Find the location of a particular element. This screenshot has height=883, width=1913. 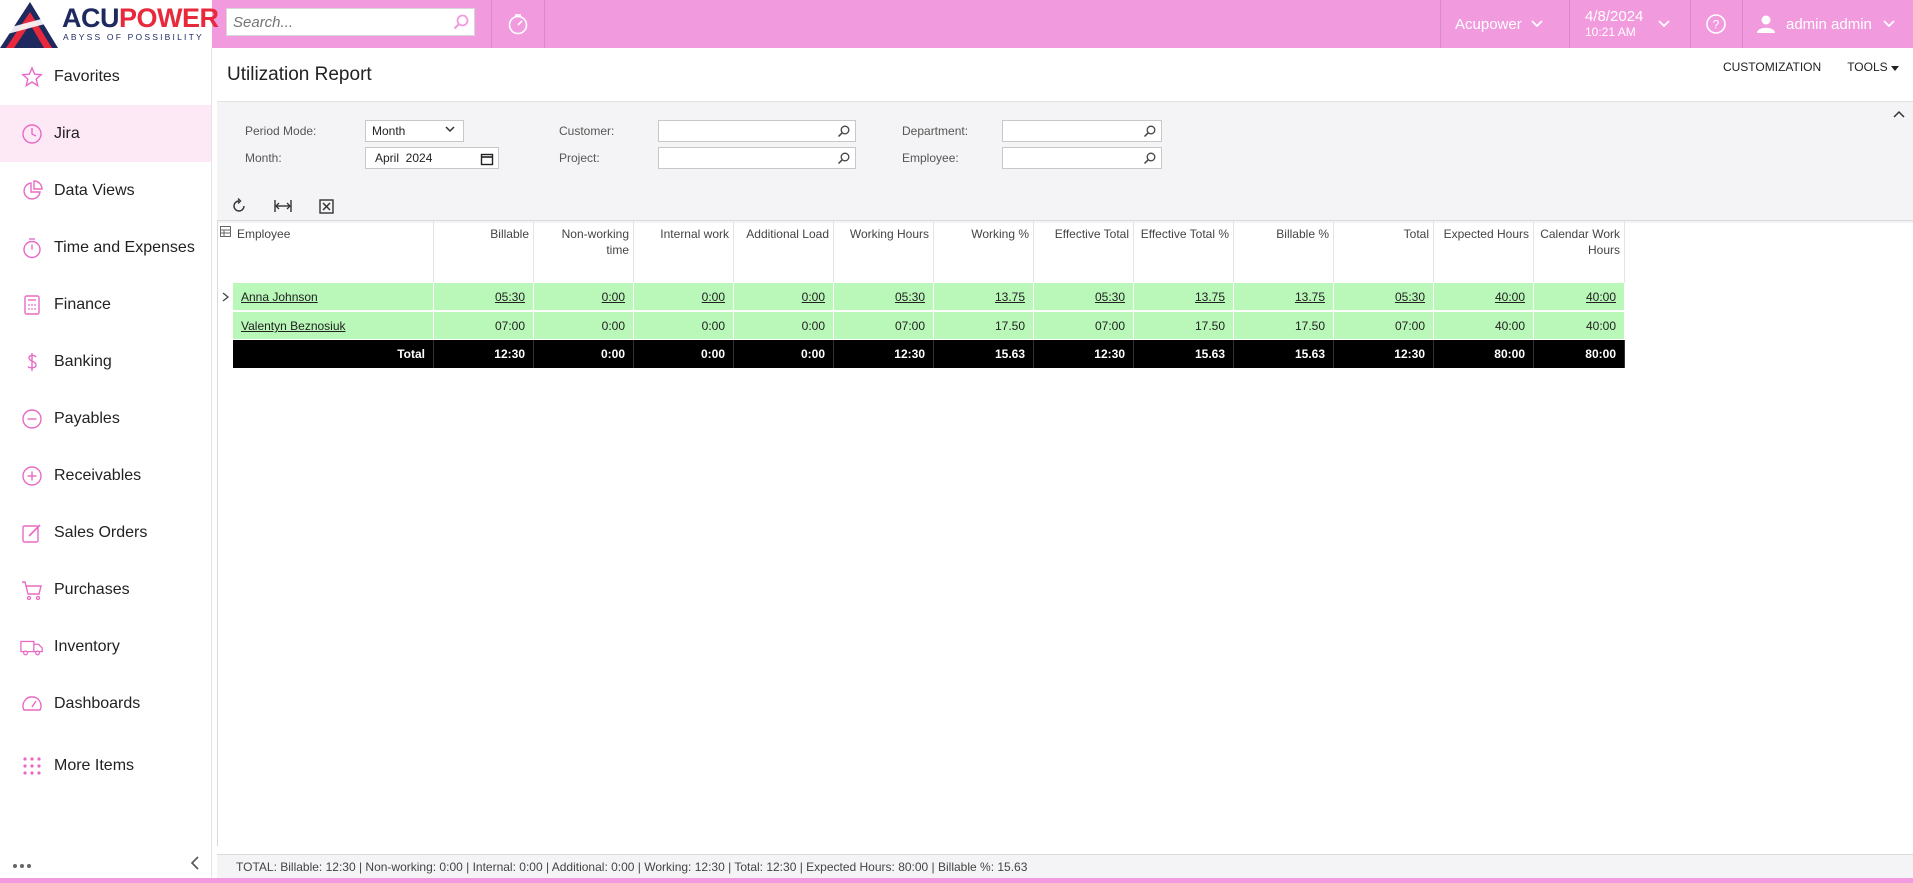

column-header-additional-load: Additional Load is located at coordinates (784, 252).